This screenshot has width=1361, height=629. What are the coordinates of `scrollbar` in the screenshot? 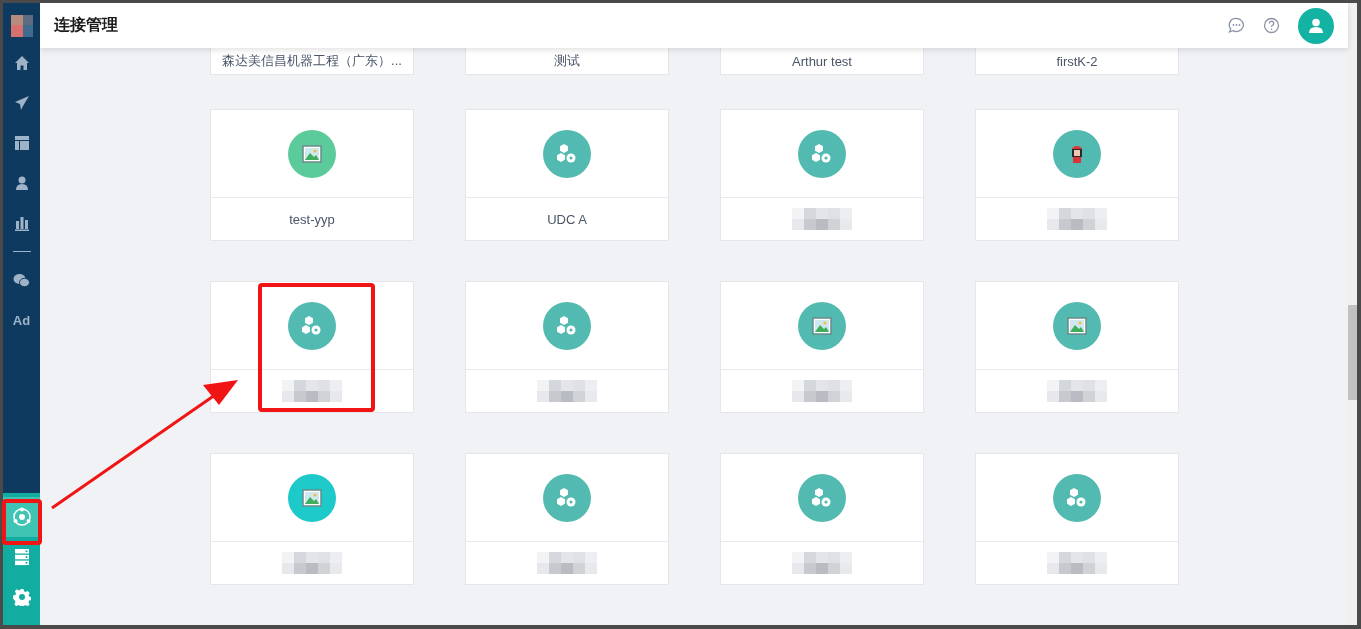 It's located at (1352, 314).